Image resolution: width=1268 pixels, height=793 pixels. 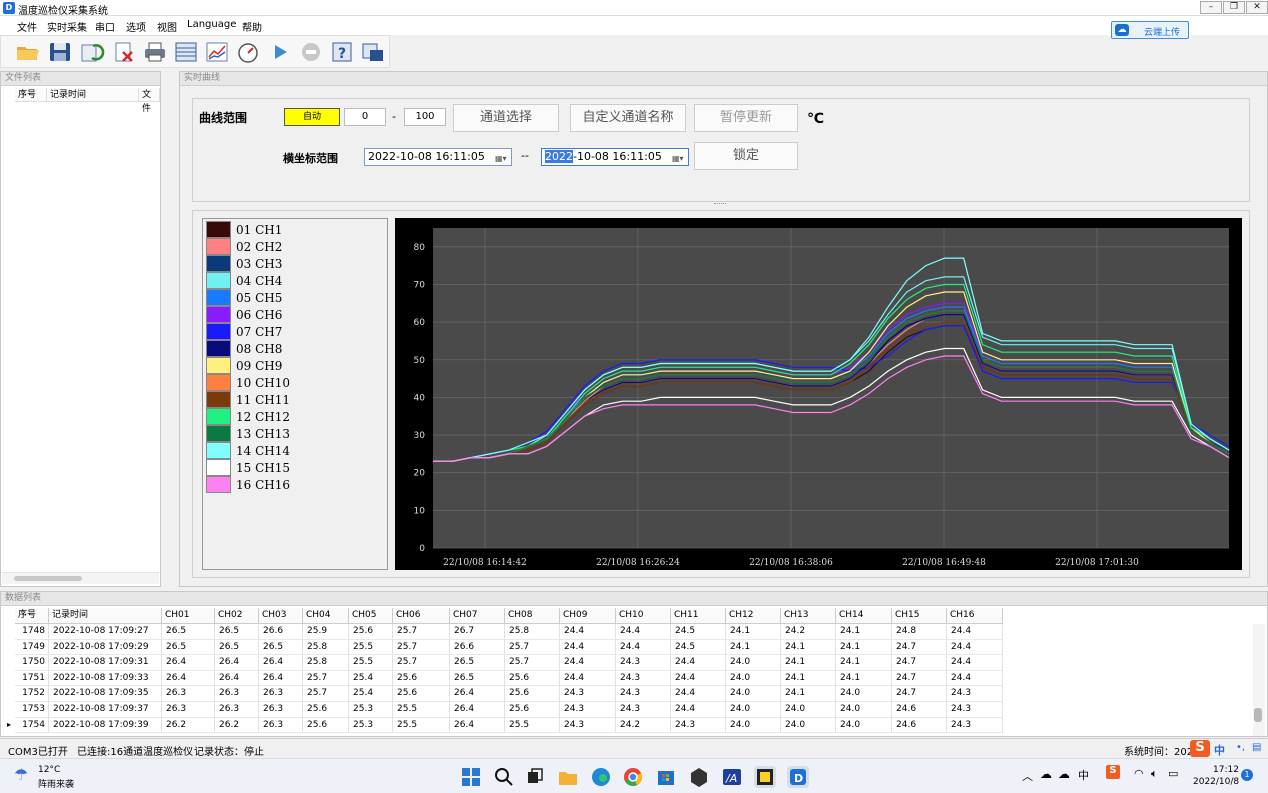 What do you see at coordinates (32, 725) in the screenshot?
I see `table-cell: 1754` at bounding box center [32, 725].